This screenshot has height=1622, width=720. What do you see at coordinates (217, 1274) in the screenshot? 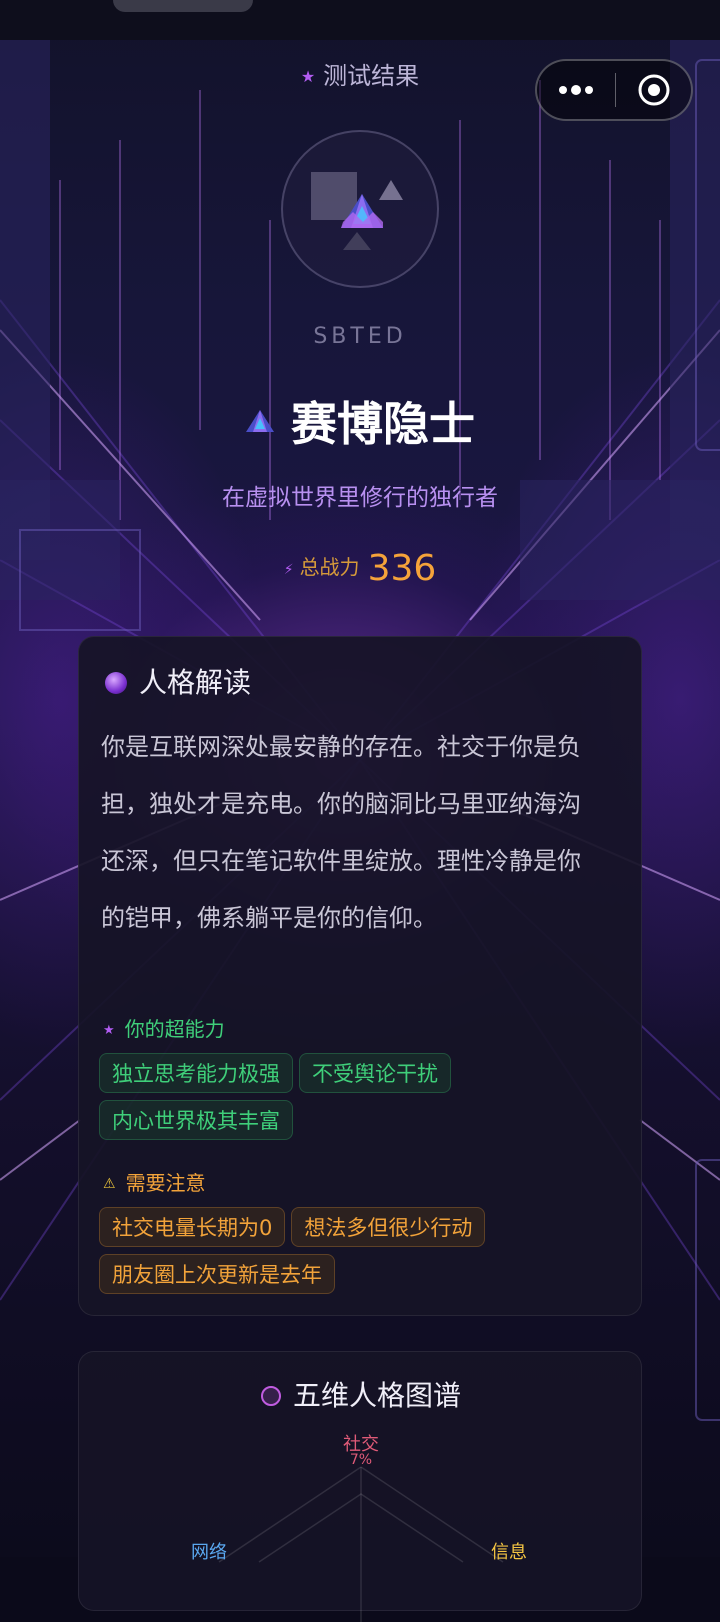
I see `warning-tag: 朋友圈上次更新是去年` at bounding box center [217, 1274].